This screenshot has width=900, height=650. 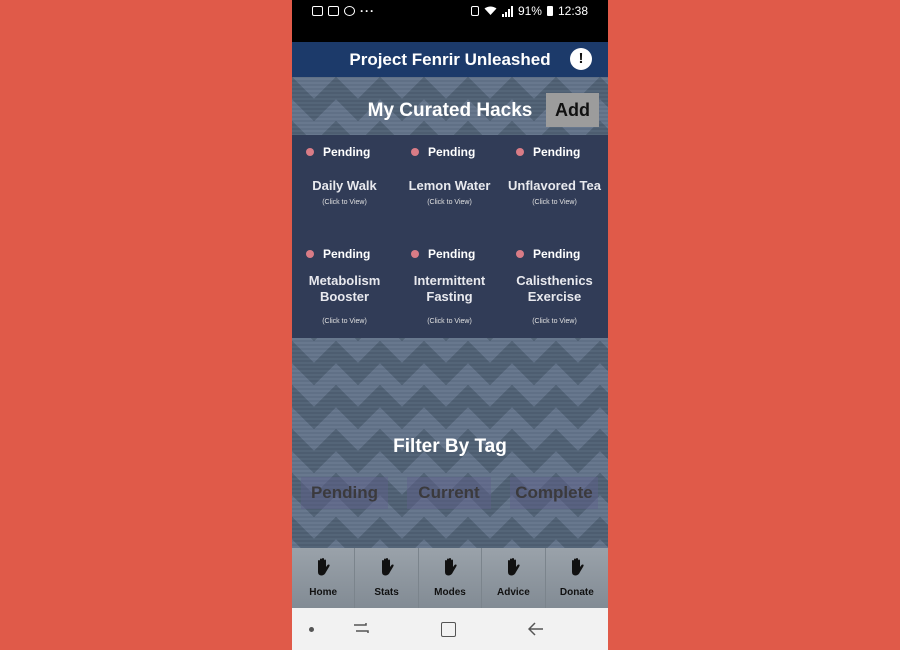 I want to click on signal-icon, so click(x=507, y=11).